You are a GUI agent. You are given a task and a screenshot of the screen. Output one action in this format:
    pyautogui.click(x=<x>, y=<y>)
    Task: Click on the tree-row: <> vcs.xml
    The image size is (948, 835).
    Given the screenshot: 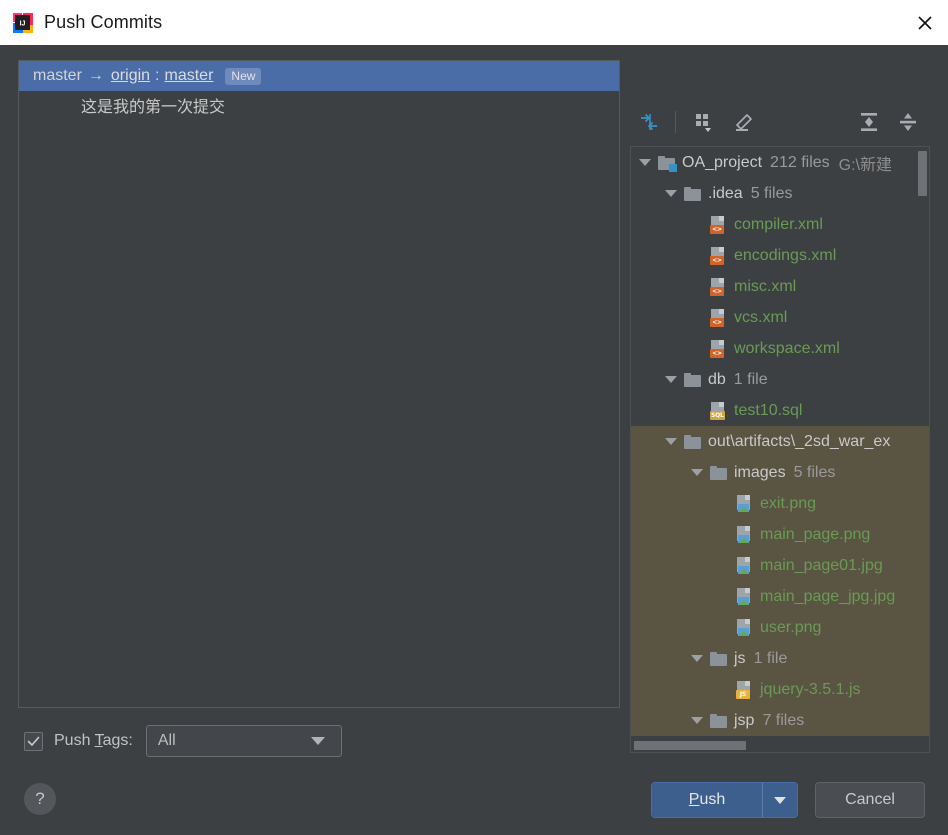 What is the action you would take?
    pyautogui.click(x=780, y=317)
    